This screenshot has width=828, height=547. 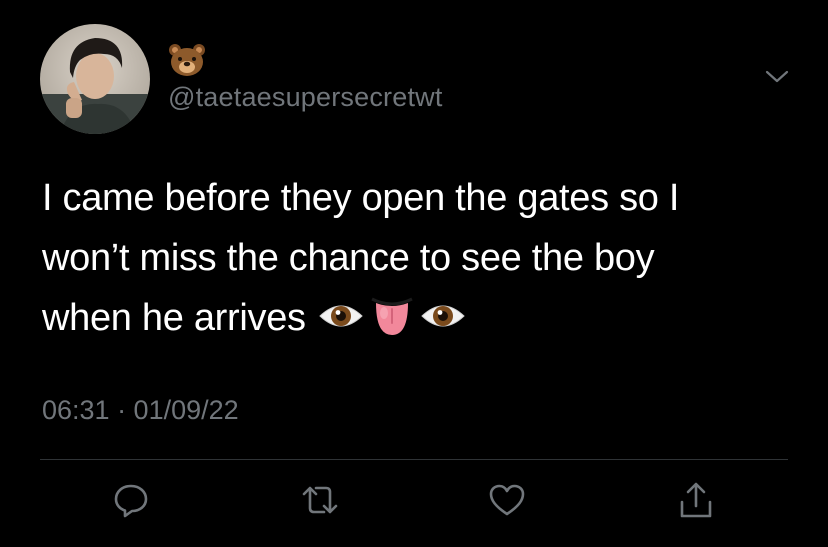 I want to click on emoji-group, so click(x=392, y=316).